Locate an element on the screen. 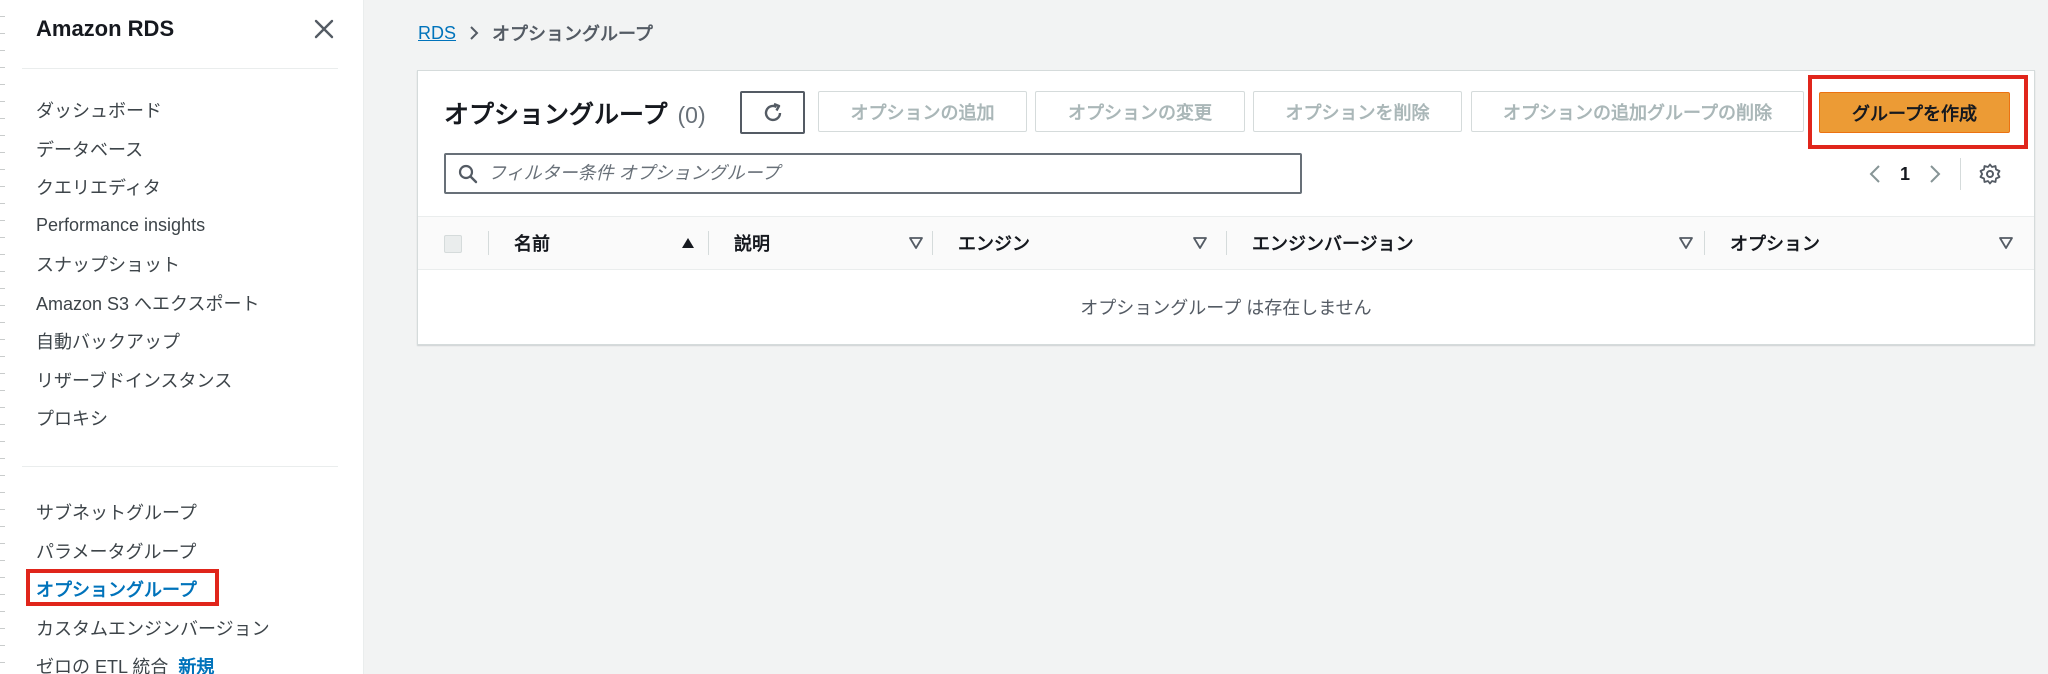  column-label: 名前 is located at coordinates (532, 244).